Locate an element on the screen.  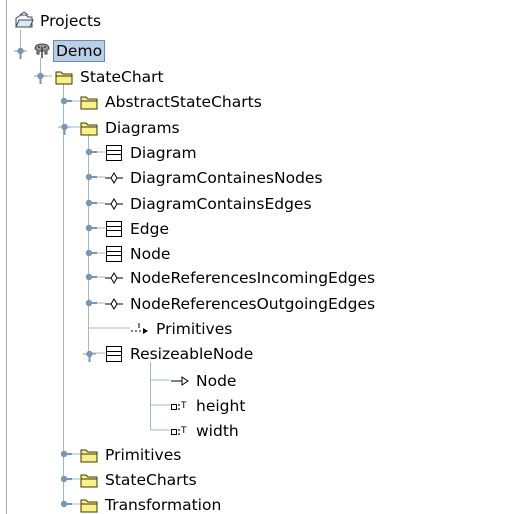
tree-node-demo: Demo is located at coordinates (69, 50).